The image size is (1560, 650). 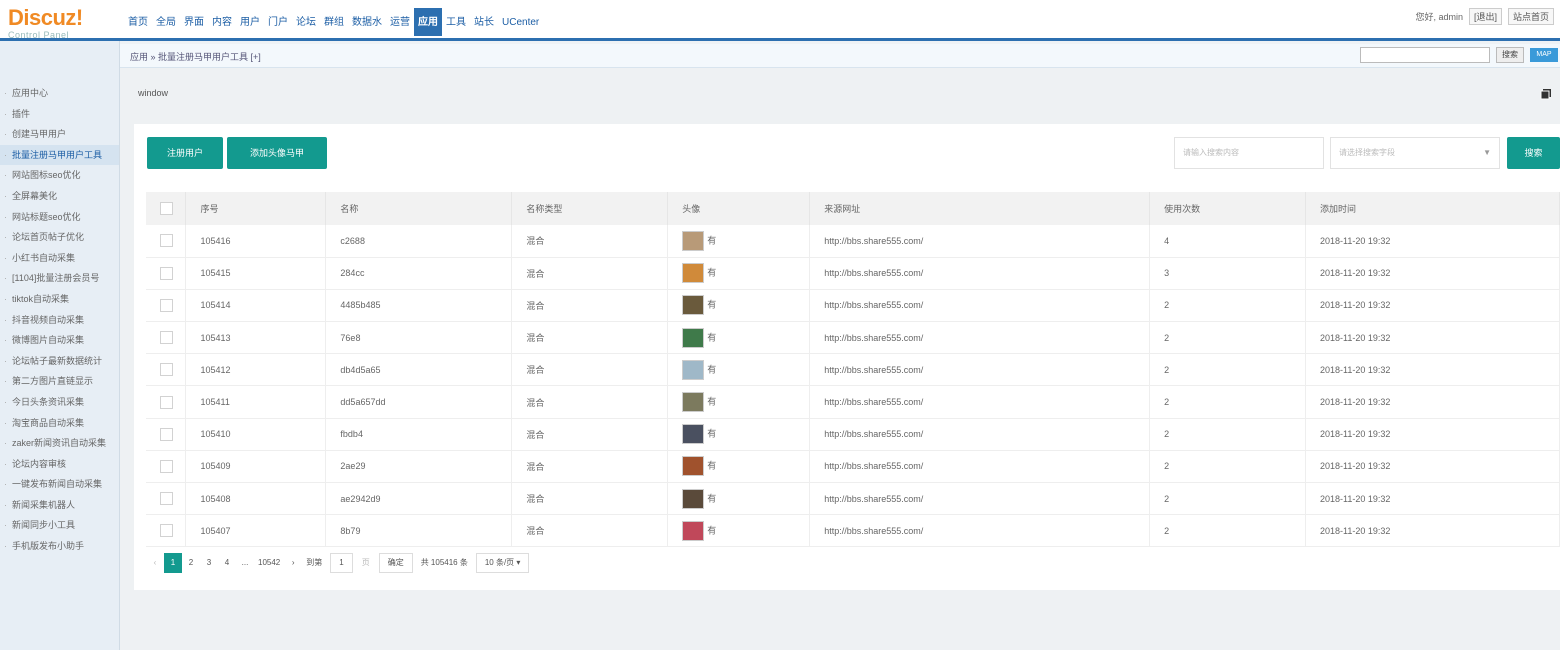 I want to click on page-number: 3, so click(x=209, y=563).